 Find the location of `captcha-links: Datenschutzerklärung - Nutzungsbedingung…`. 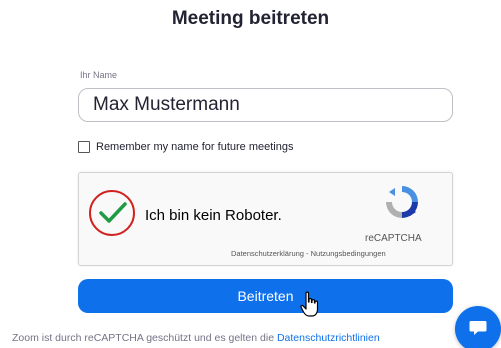

captcha-links: Datenschutzerklärung - Nutzungsbedingung… is located at coordinates (308, 253).